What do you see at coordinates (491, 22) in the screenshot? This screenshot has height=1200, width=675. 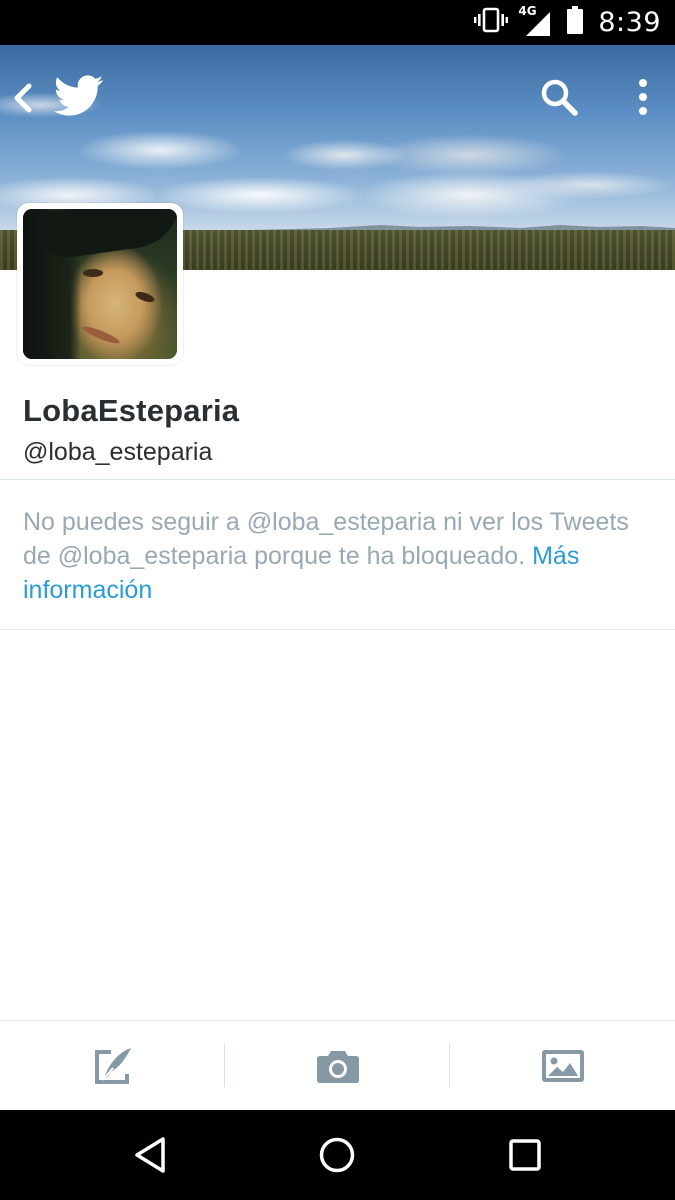 I see `vibrate-icon` at bounding box center [491, 22].